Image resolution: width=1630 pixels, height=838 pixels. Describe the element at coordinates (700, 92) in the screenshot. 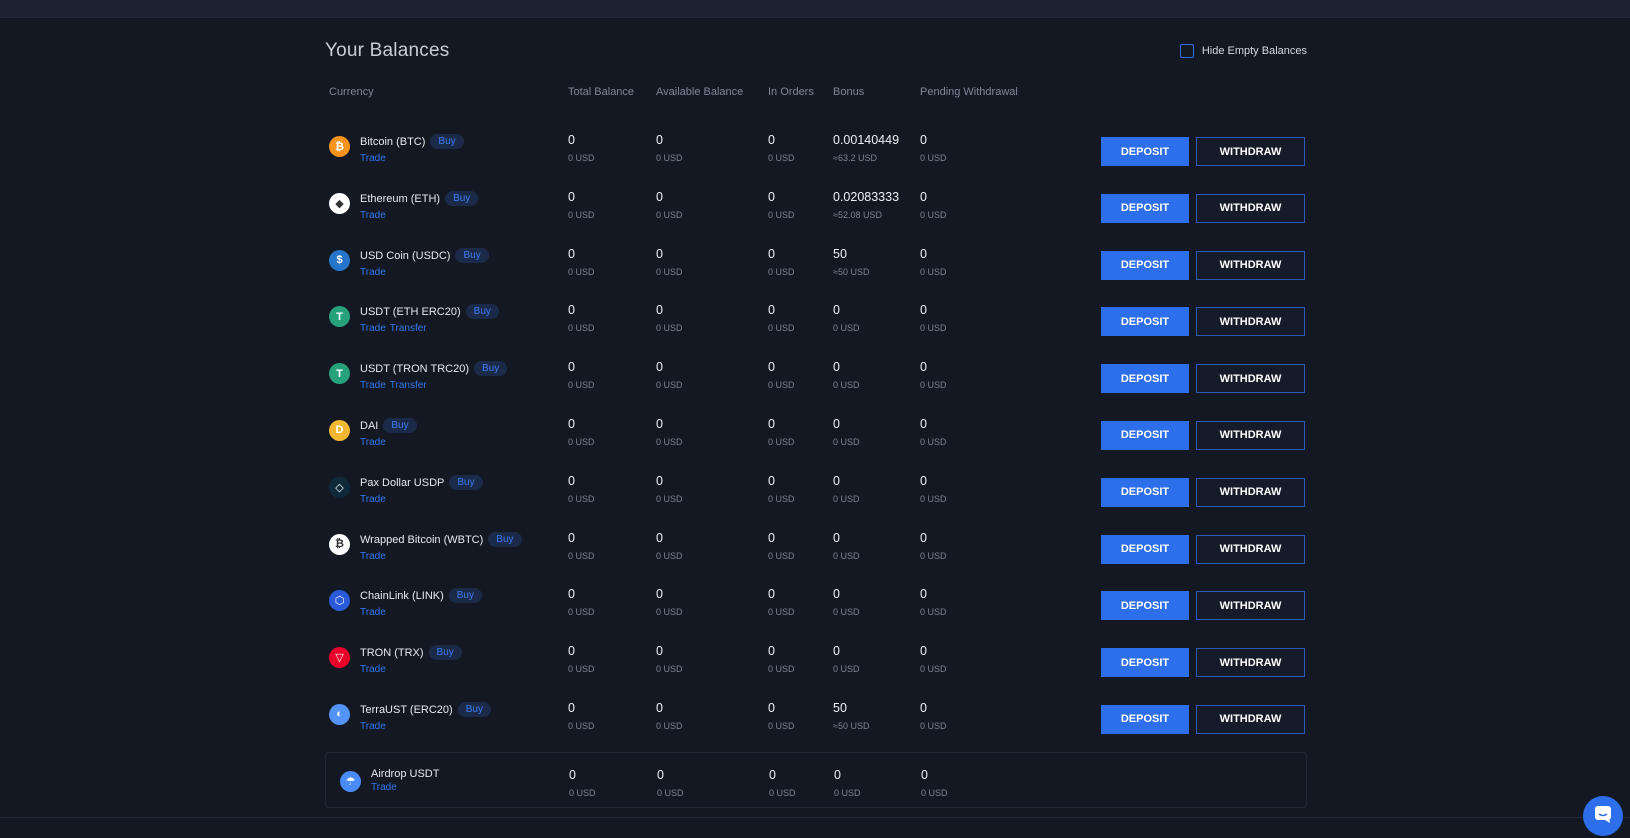

I see `header-available-balance: Available Balance` at that location.